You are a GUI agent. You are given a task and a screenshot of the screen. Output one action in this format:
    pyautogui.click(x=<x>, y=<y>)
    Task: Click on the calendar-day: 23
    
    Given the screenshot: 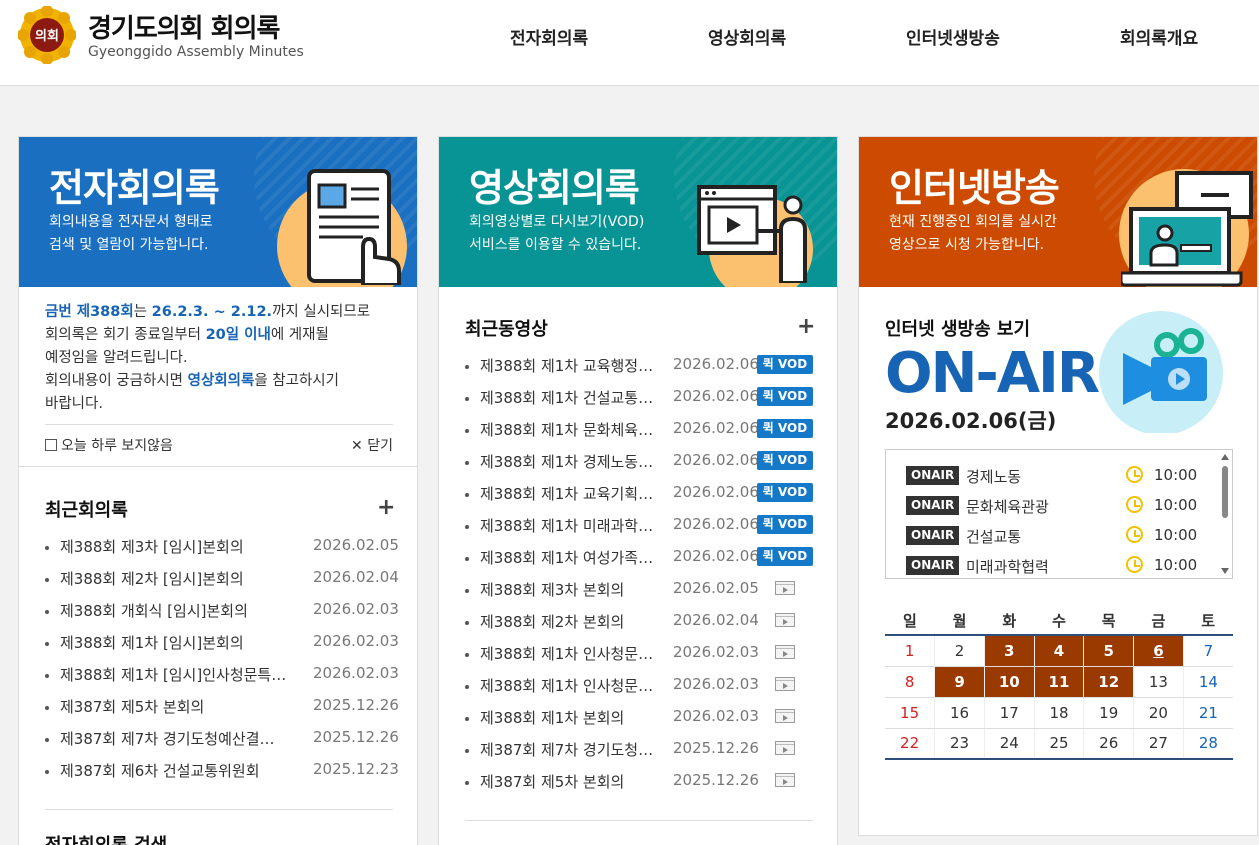 What is the action you would take?
    pyautogui.click(x=959, y=744)
    